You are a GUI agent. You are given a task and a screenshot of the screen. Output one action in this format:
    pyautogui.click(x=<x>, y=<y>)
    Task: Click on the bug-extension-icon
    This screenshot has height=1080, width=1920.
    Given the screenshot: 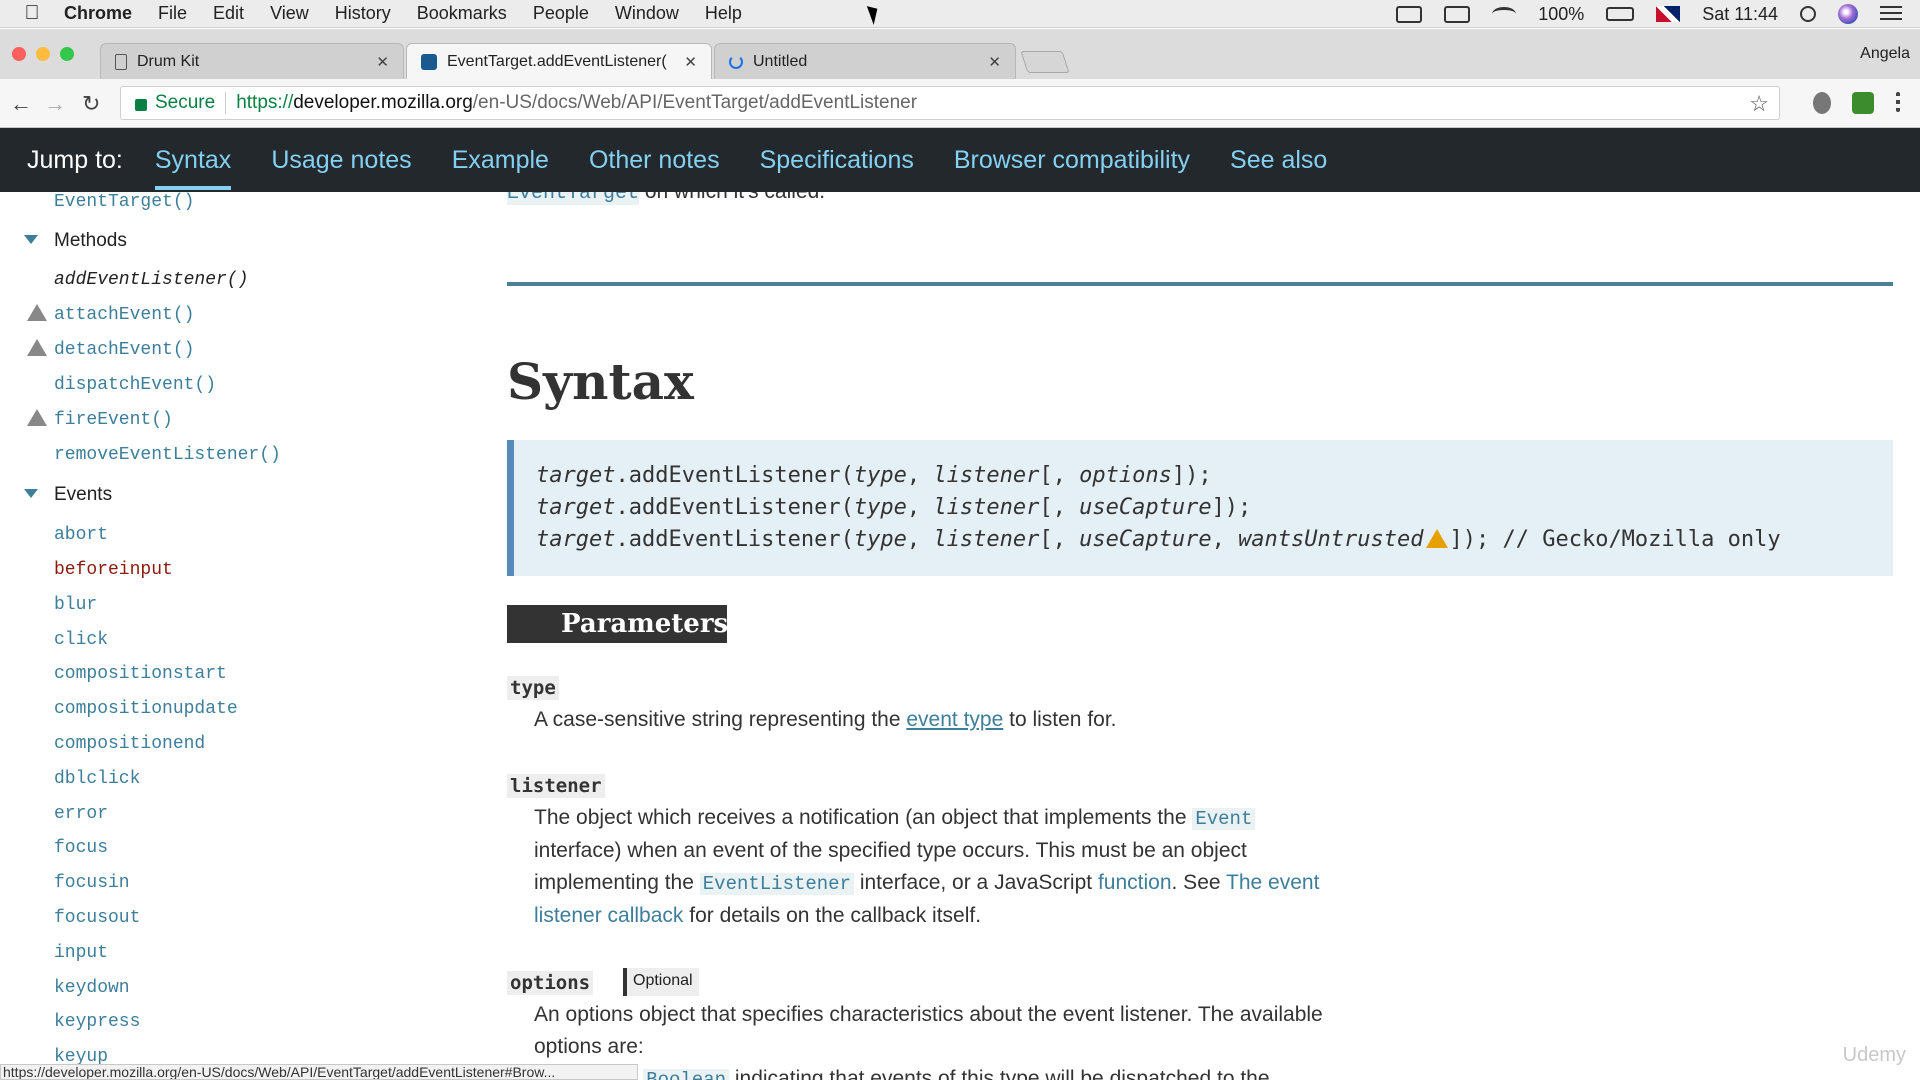 What is the action you would take?
    pyautogui.click(x=1822, y=103)
    